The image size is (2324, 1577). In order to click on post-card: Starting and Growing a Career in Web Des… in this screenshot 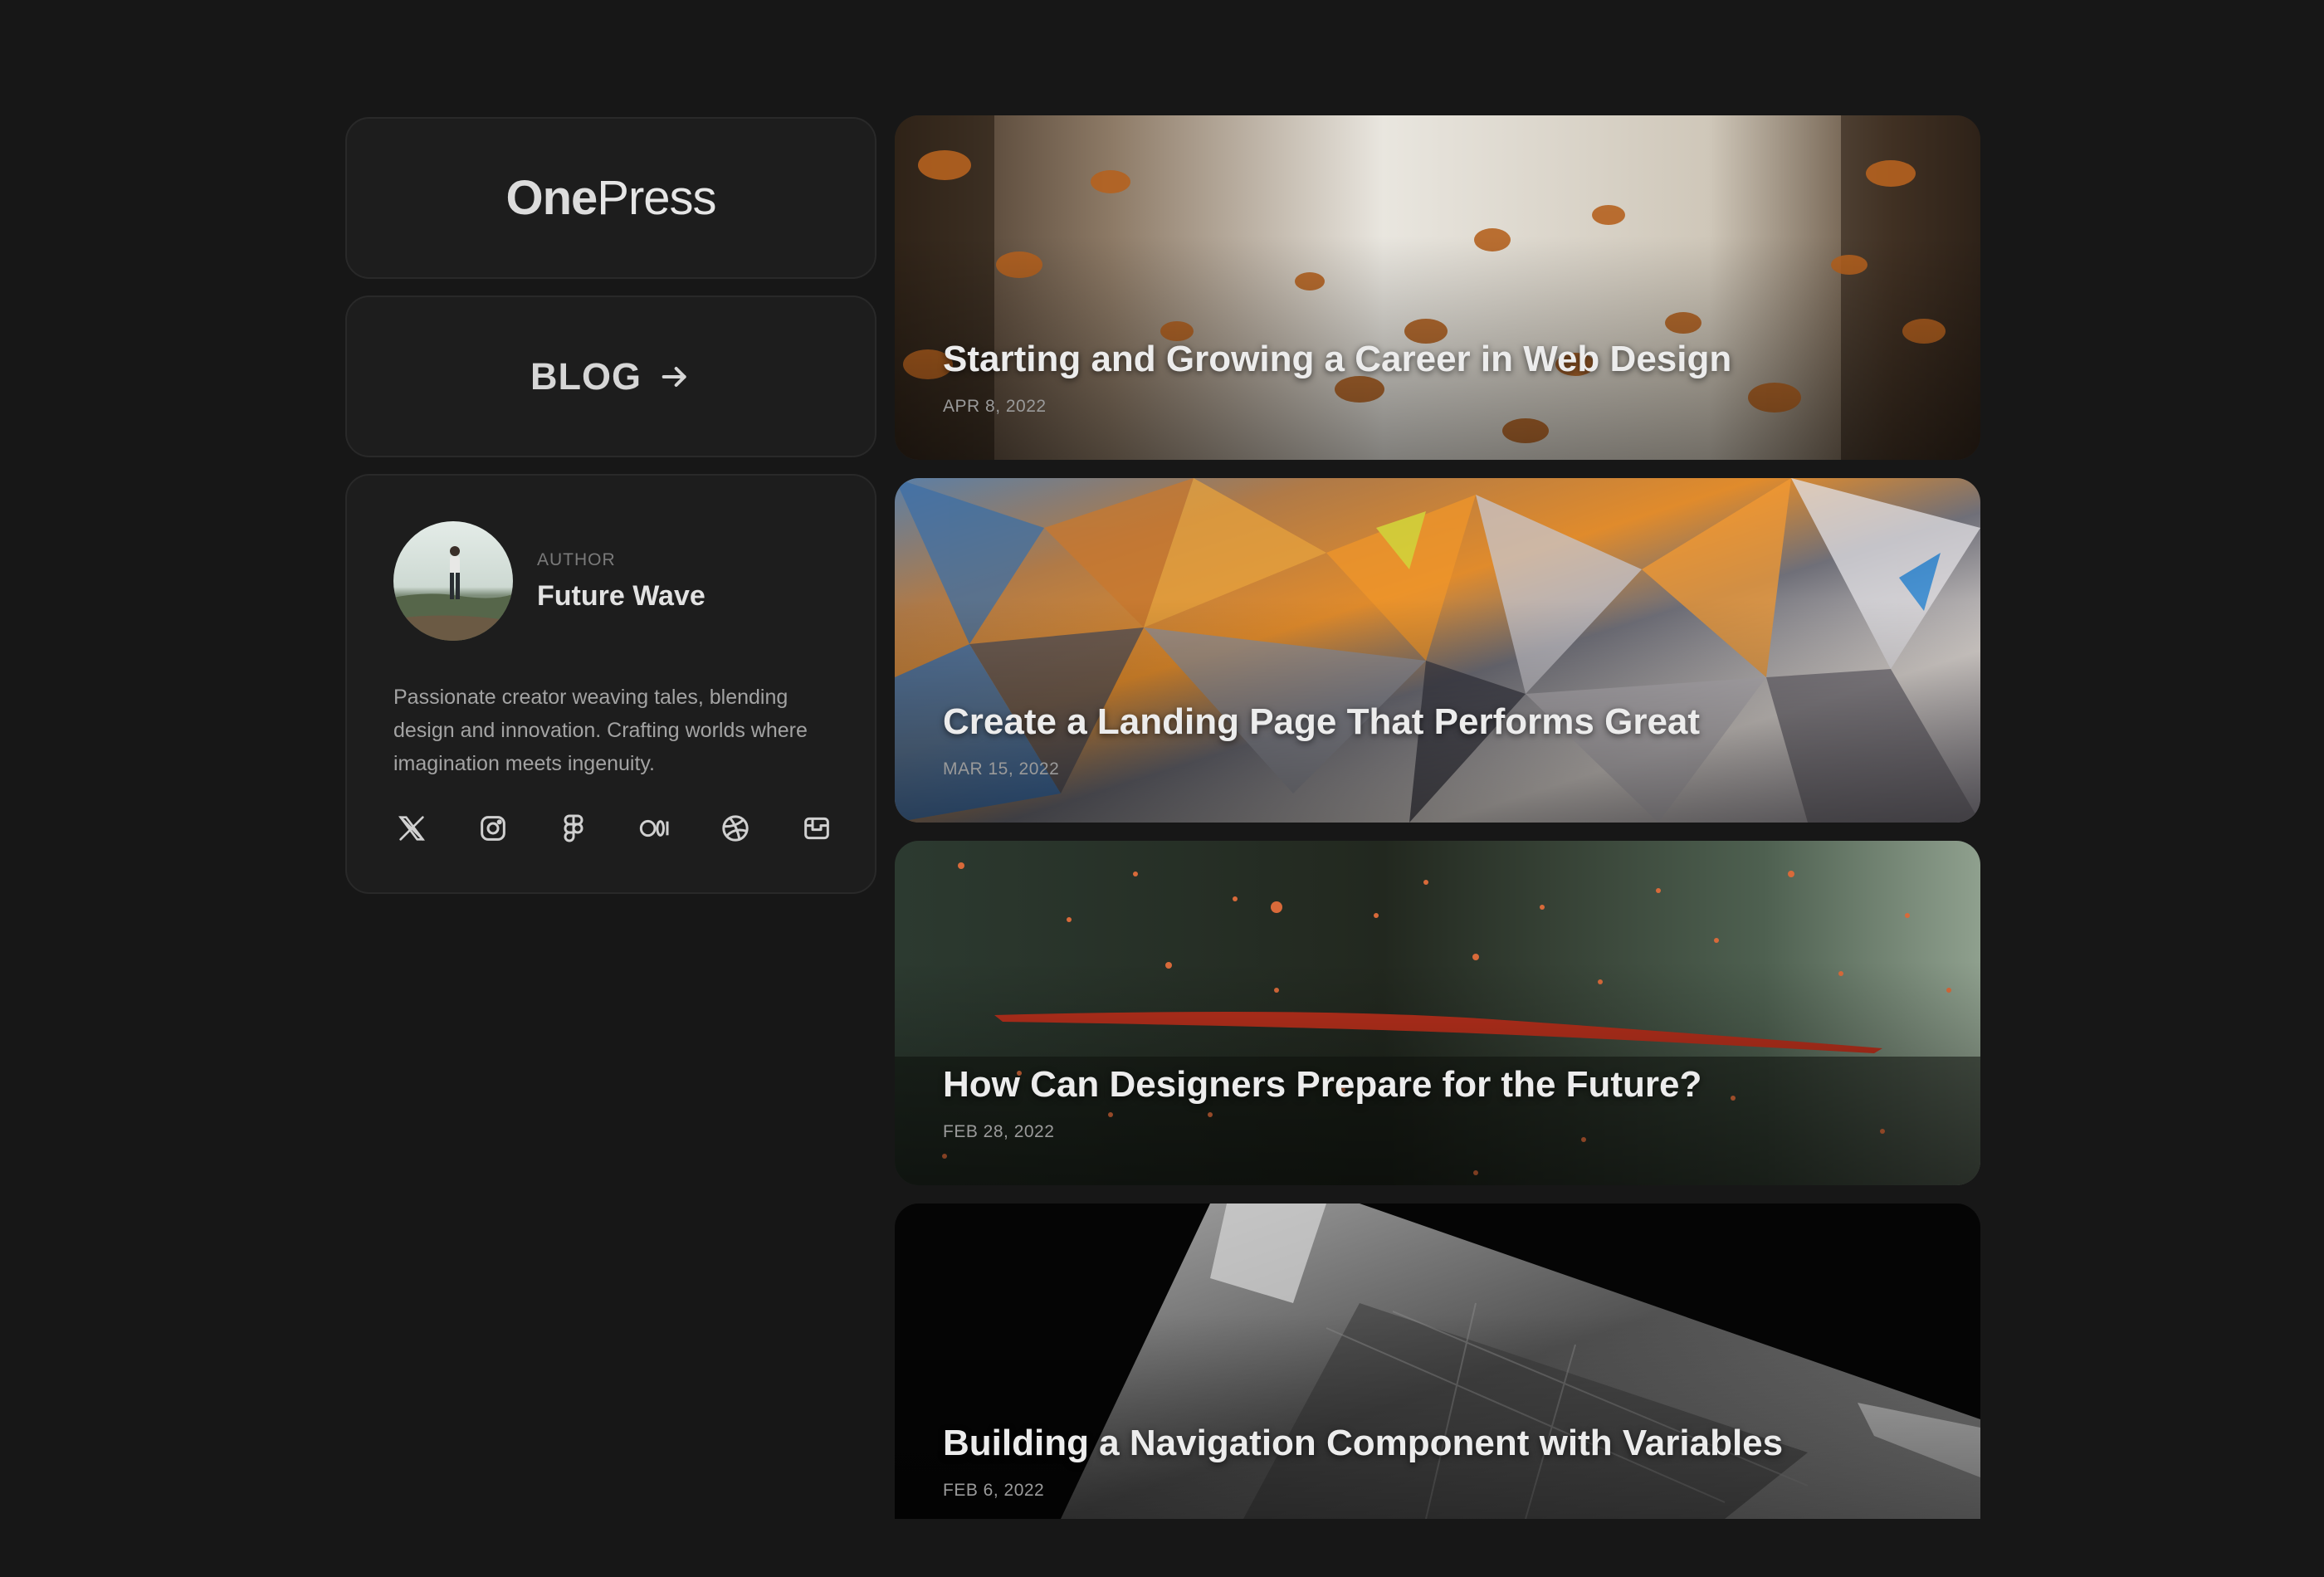, I will do `click(1437, 287)`.